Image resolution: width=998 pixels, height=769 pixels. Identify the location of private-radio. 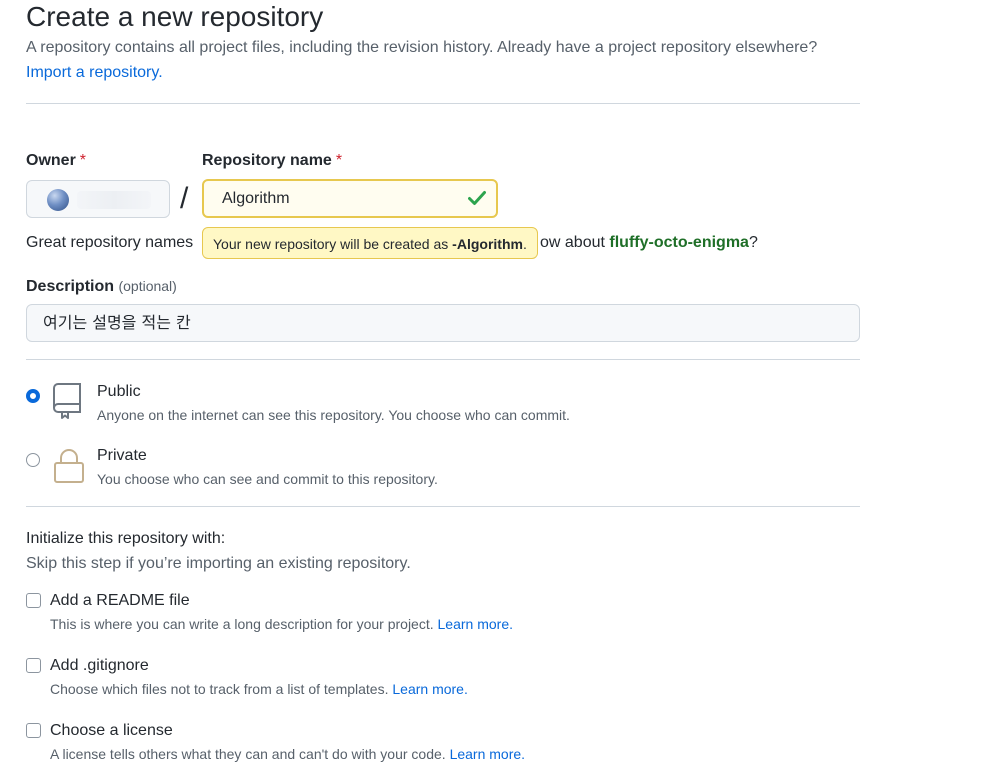
(33, 460).